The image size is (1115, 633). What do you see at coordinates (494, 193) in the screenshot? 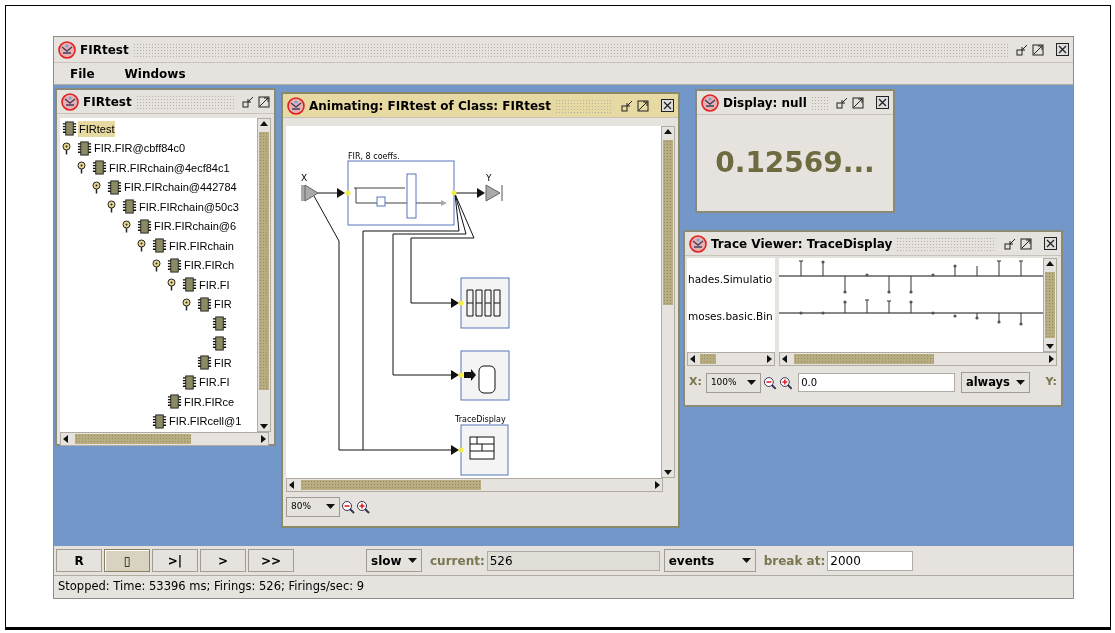
I see `output-port` at bounding box center [494, 193].